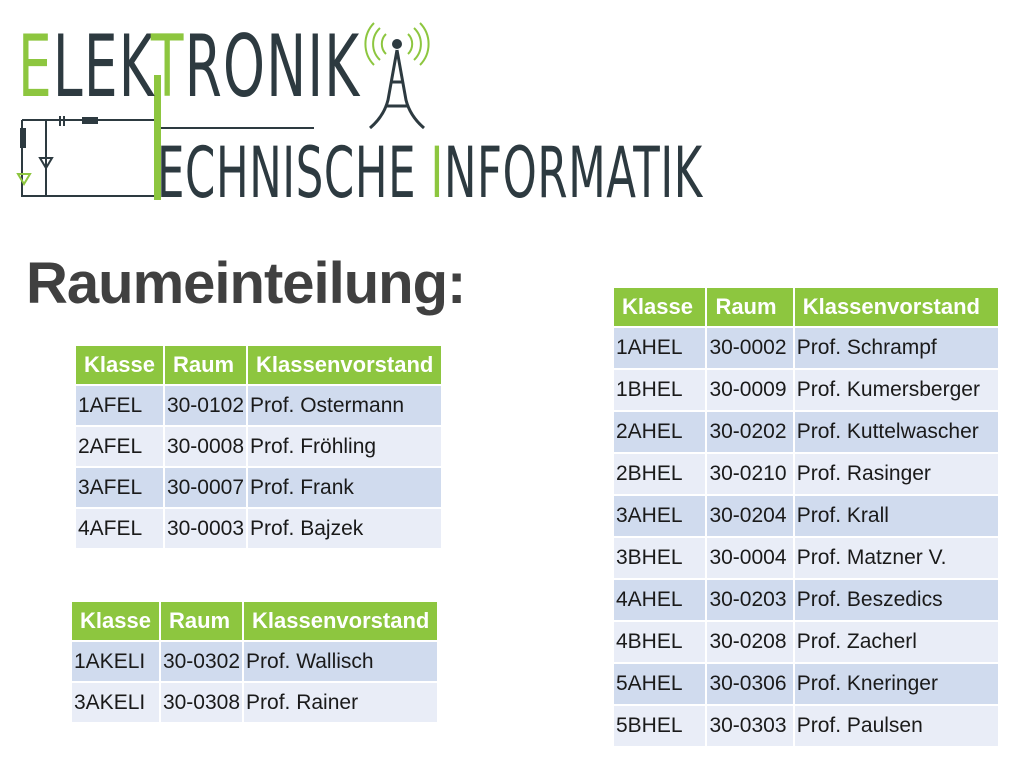 The width and height of the screenshot is (1024, 768). Describe the element at coordinates (896, 558) in the screenshot. I see `cell-klassenvorstand: Prof. Matzner V.` at that location.